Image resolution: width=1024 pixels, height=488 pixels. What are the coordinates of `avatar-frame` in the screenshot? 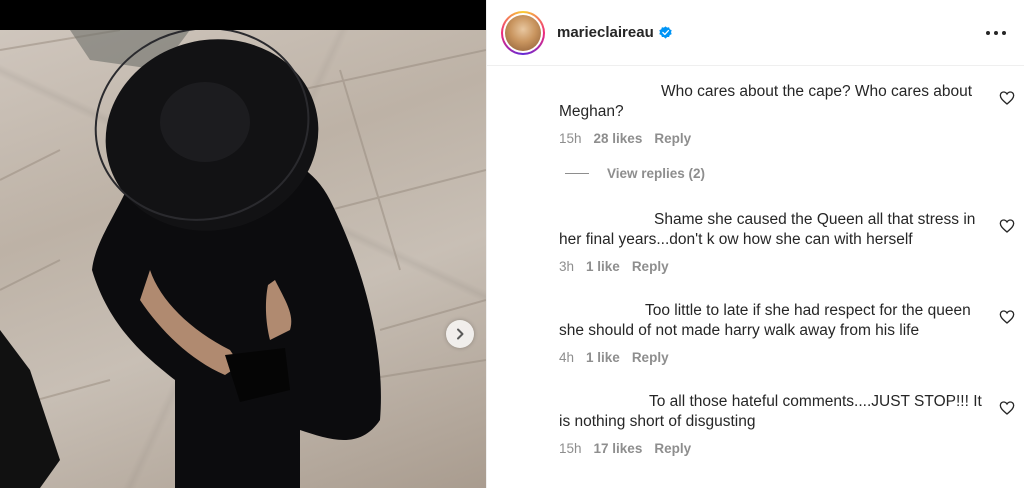 It's located at (523, 32).